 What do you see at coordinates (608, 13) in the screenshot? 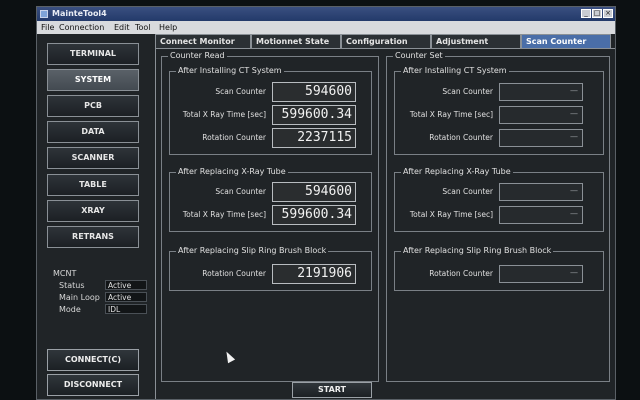
I see `close-button: ×` at bounding box center [608, 13].